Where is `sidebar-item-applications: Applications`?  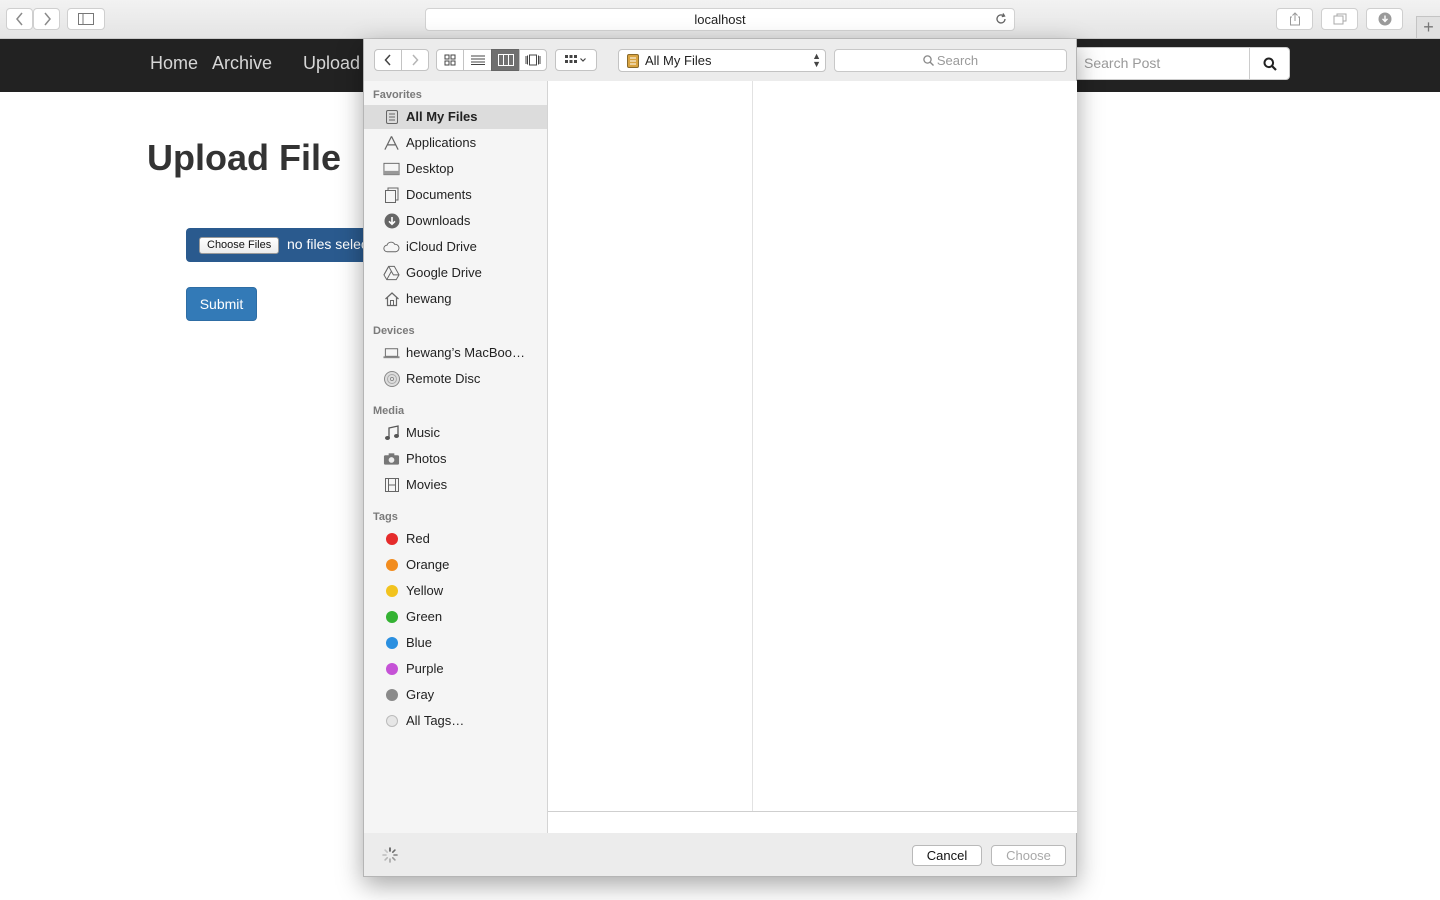
sidebar-item-applications: Applications is located at coordinates (455, 143).